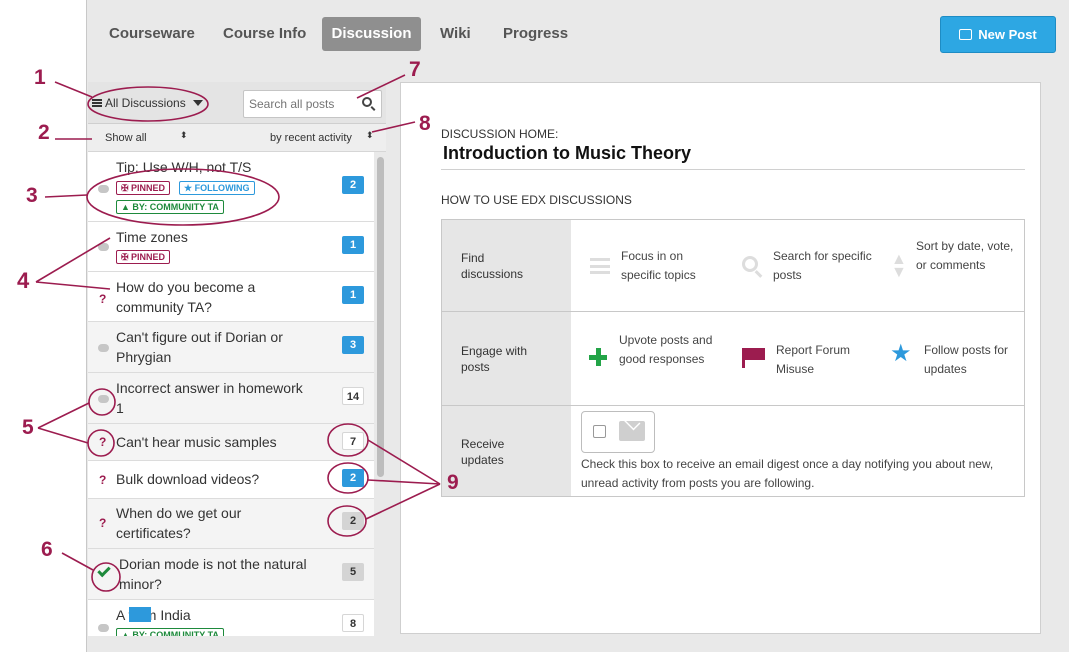 Image resolution: width=1069 pixels, height=652 pixels. I want to click on row-heading-engage: Engage with posts, so click(506, 358).